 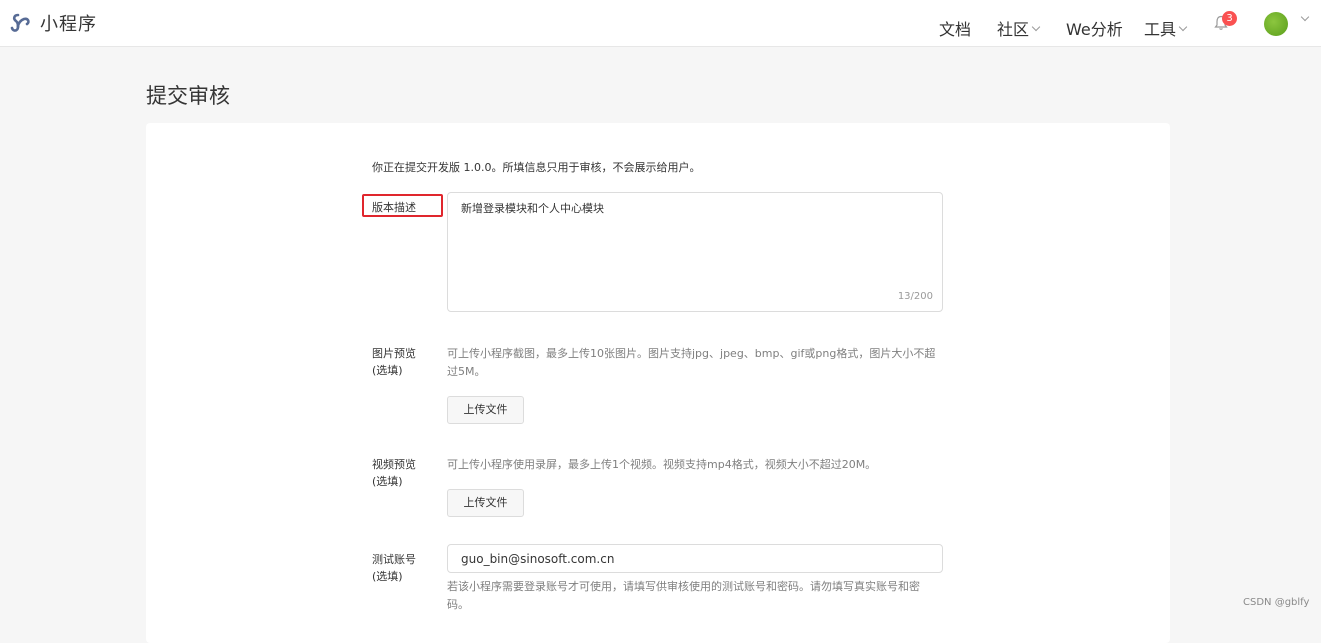 What do you see at coordinates (1013, 29) in the screenshot?
I see `nav-community-label: 社区` at bounding box center [1013, 29].